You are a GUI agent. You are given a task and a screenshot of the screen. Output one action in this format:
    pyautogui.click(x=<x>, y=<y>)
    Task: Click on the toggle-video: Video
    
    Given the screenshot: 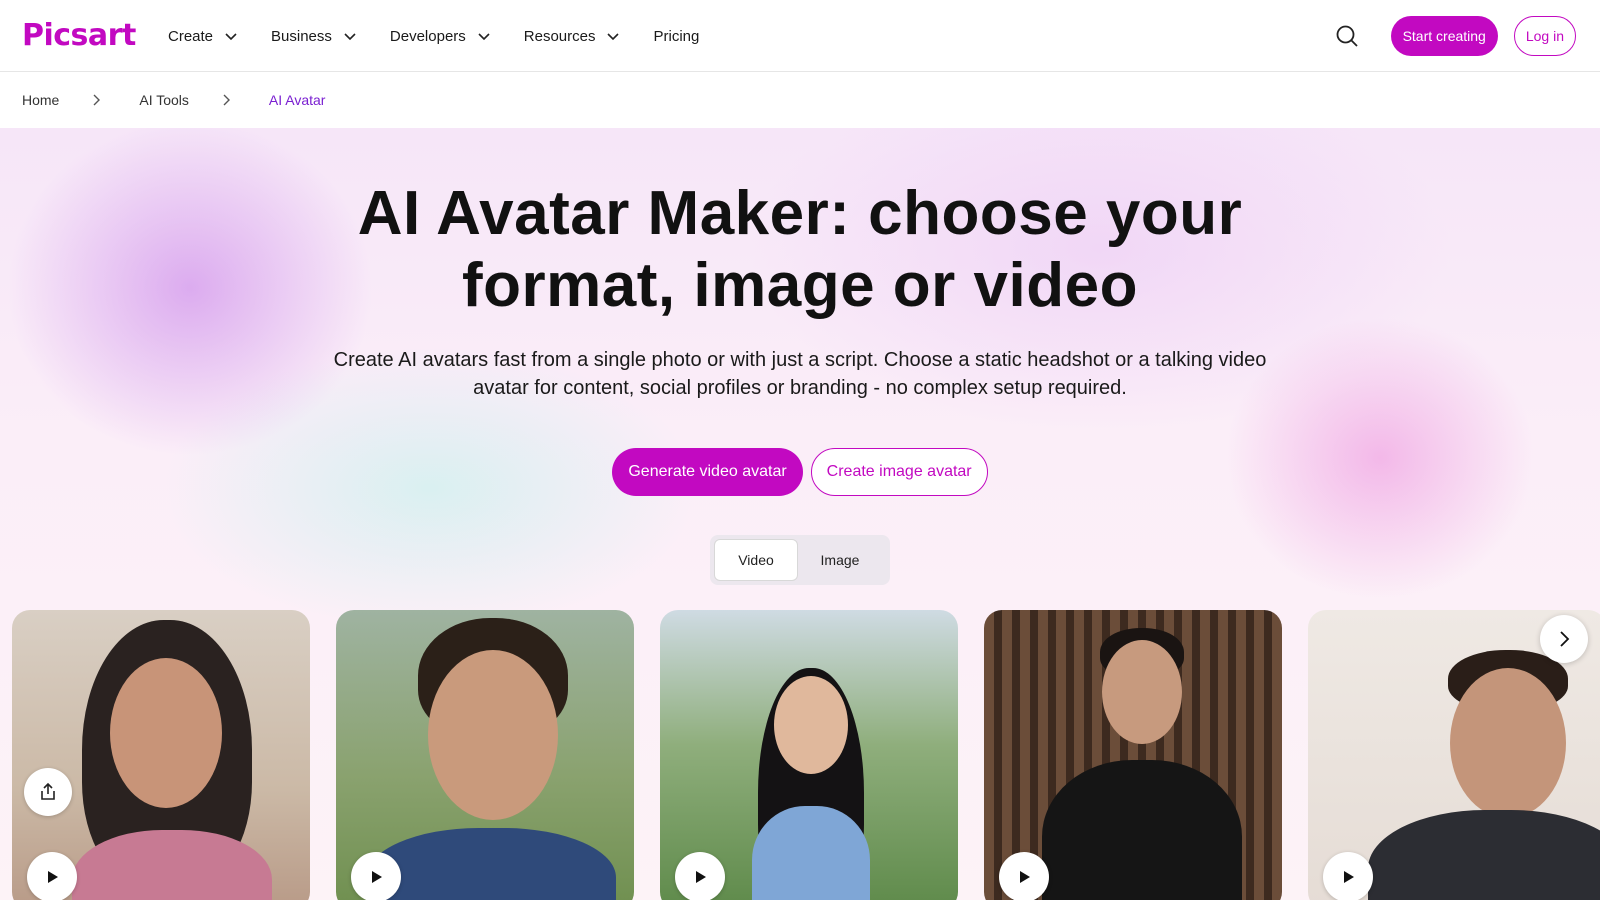 What is the action you would take?
    pyautogui.click(x=756, y=560)
    